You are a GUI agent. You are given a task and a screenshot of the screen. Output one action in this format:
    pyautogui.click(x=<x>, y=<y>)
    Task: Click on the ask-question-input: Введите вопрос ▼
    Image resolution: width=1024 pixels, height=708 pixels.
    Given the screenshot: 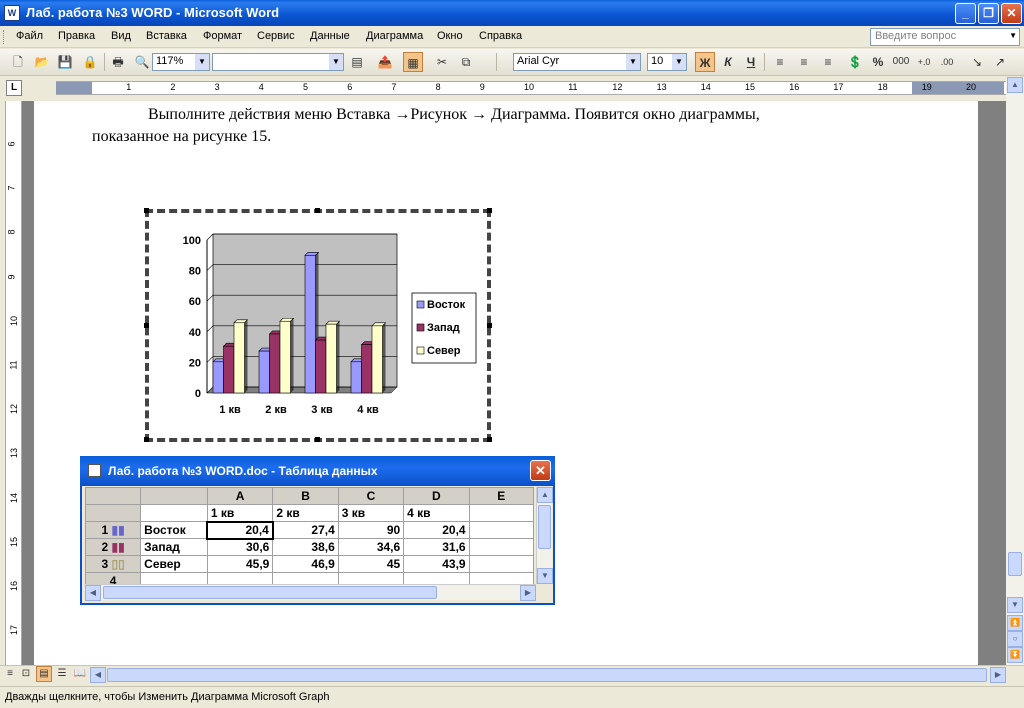 What is the action you would take?
    pyautogui.click(x=945, y=37)
    